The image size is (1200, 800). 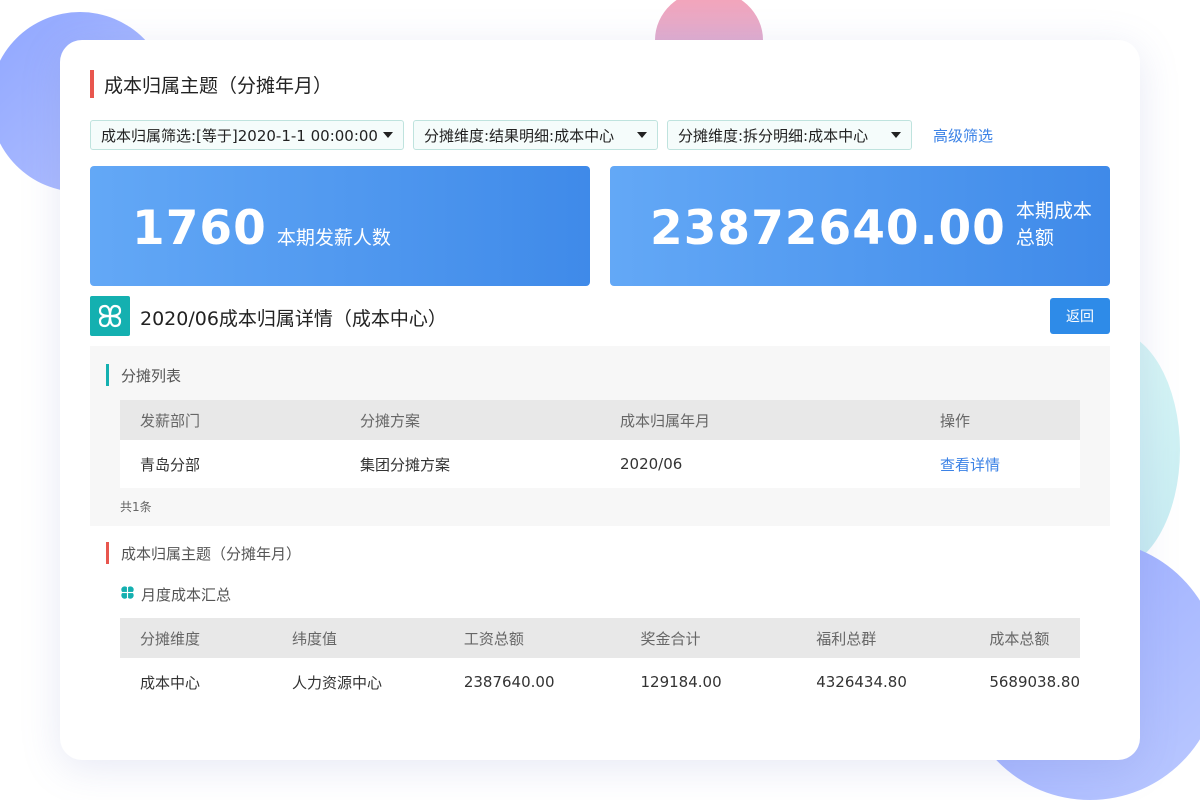 I want to click on cell-cost: 5689038.80, so click(x=1024, y=682).